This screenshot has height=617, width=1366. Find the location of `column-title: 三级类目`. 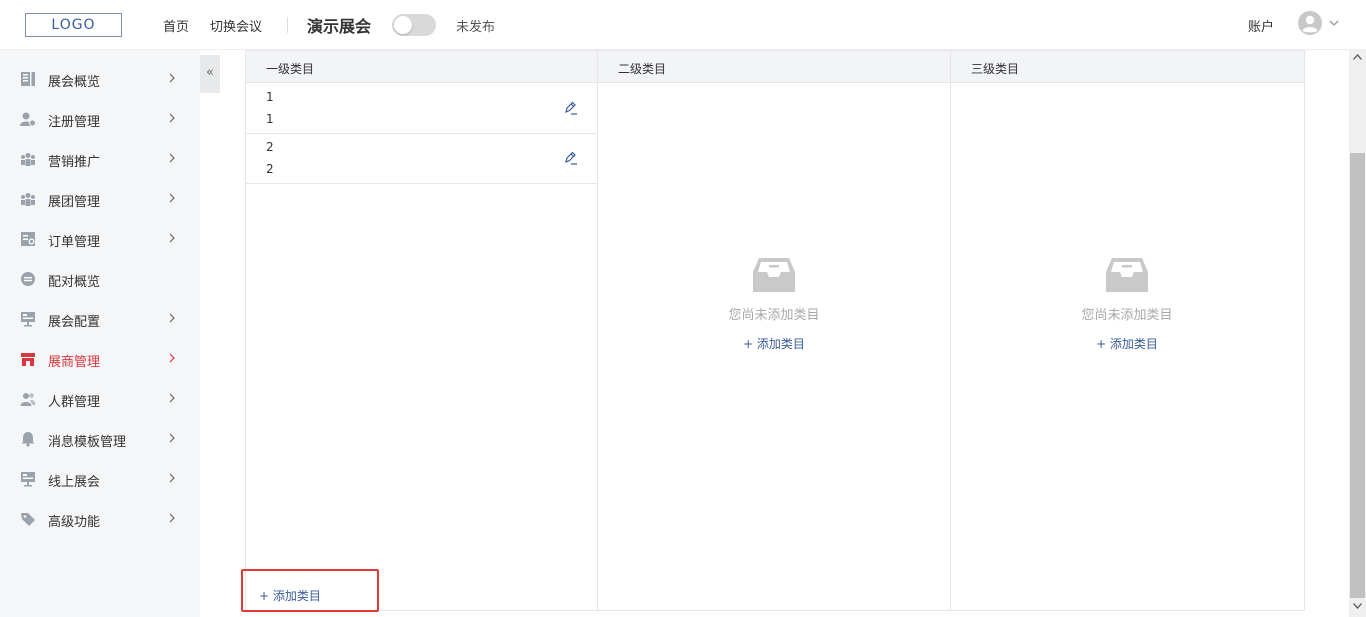

column-title: 三级类目 is located at coordinates (995, 69).